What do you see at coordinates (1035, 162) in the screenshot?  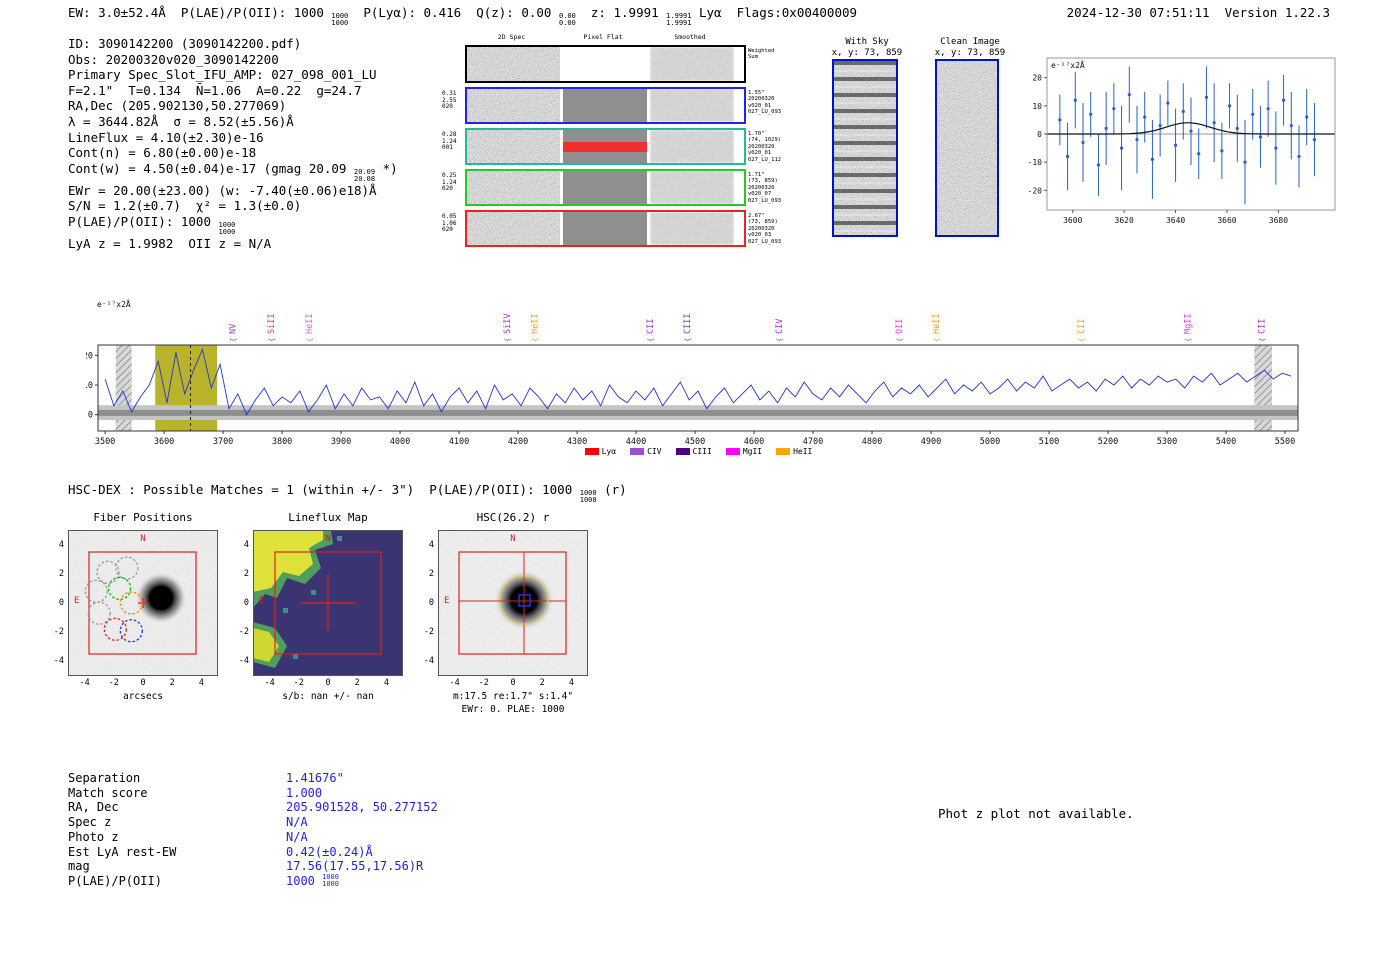 I see `svg-text: -10` at bounding box center [1035, 162].